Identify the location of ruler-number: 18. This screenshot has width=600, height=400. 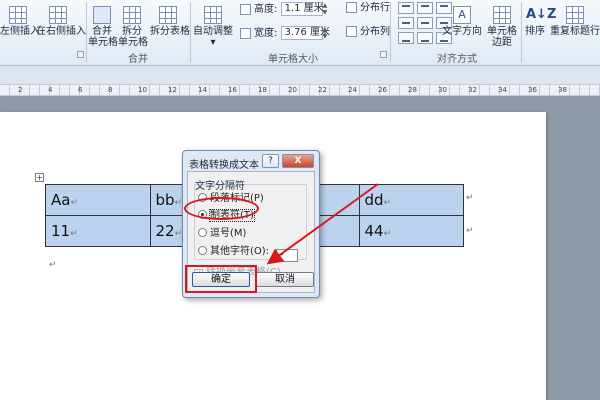
(262, 90).